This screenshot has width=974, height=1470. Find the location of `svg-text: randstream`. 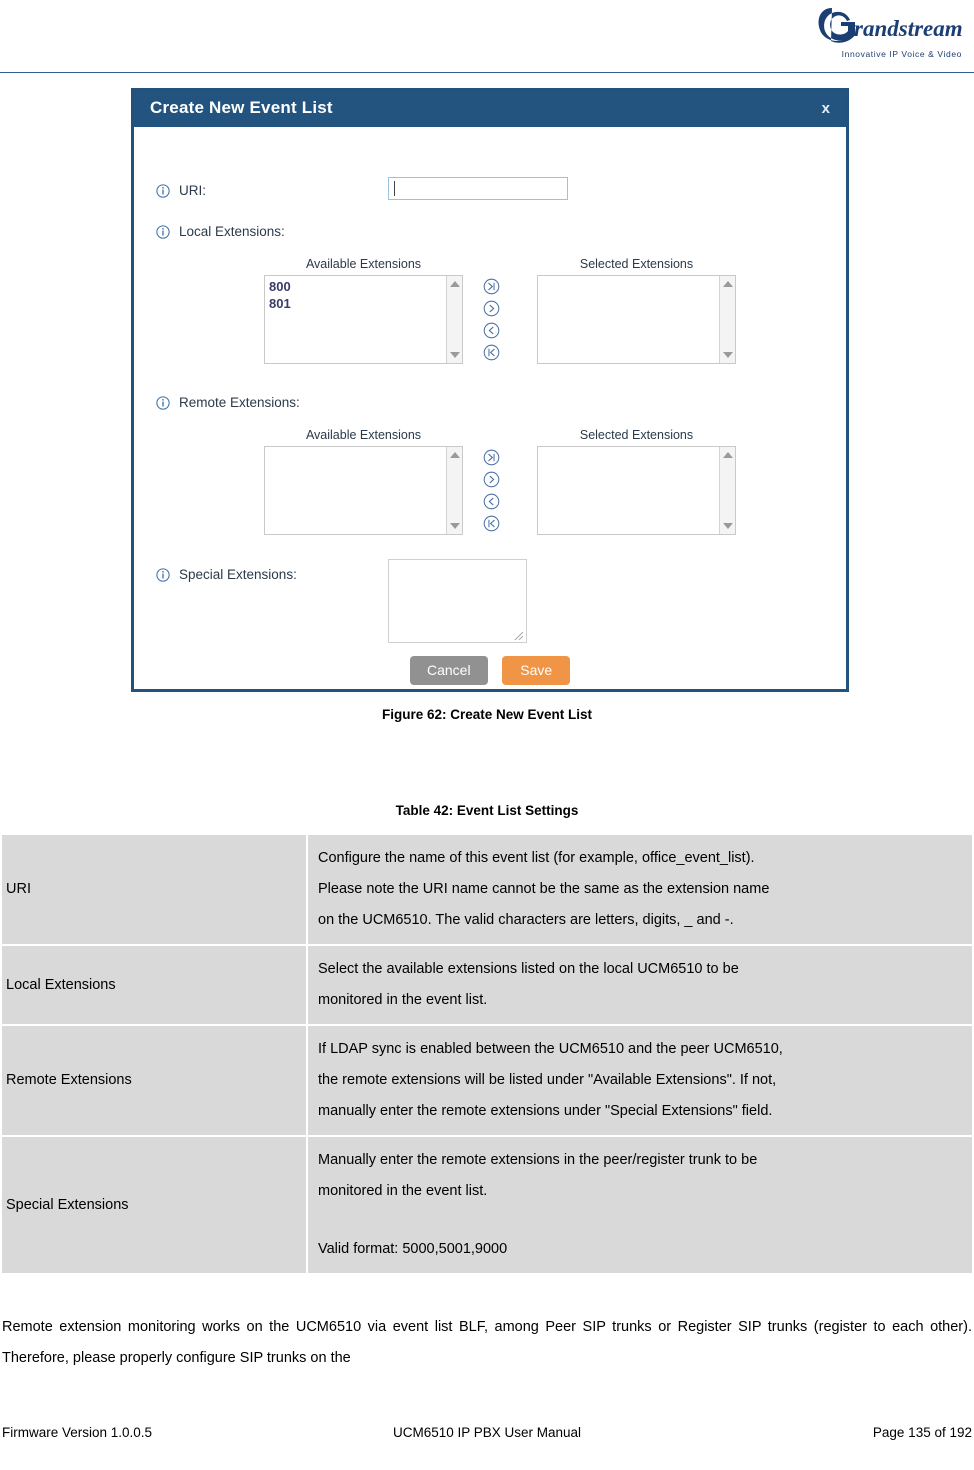

svg-text: randstream is located at coordinates (908, 28).